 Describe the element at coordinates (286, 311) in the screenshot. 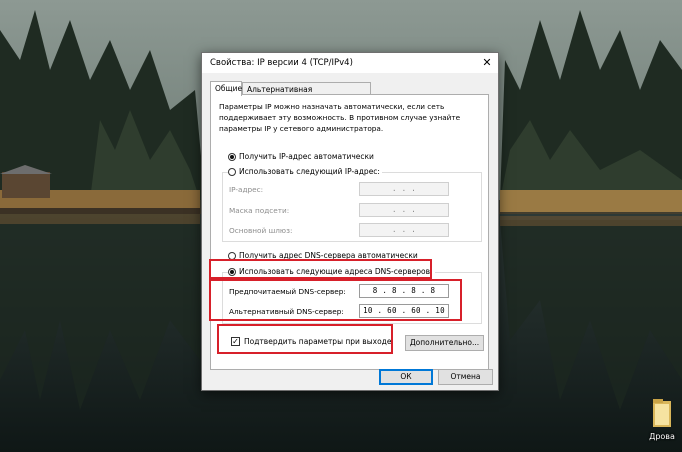

I see `alternate-dns-label: Альтернативный DNS-сервер:` at that location.